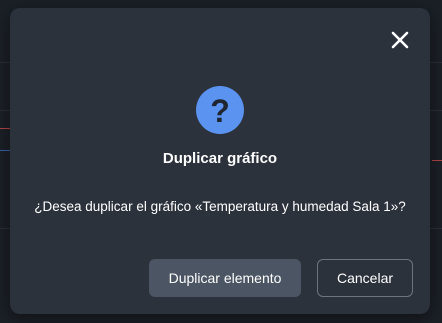  I want to click on question-icon-glyph: ?, so click(220, 110).